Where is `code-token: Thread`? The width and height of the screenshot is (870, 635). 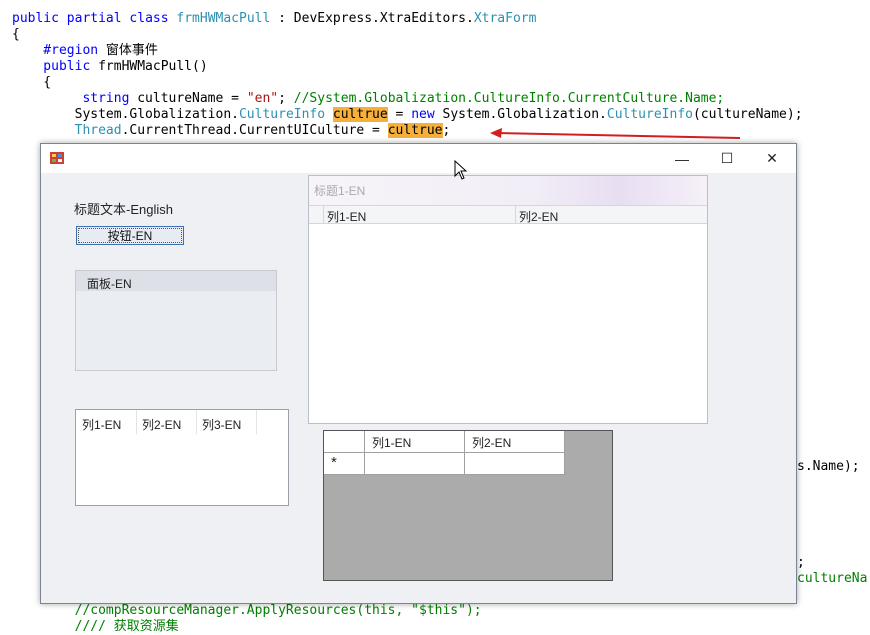
code-token: Thread is located at coordinates (98, 130).